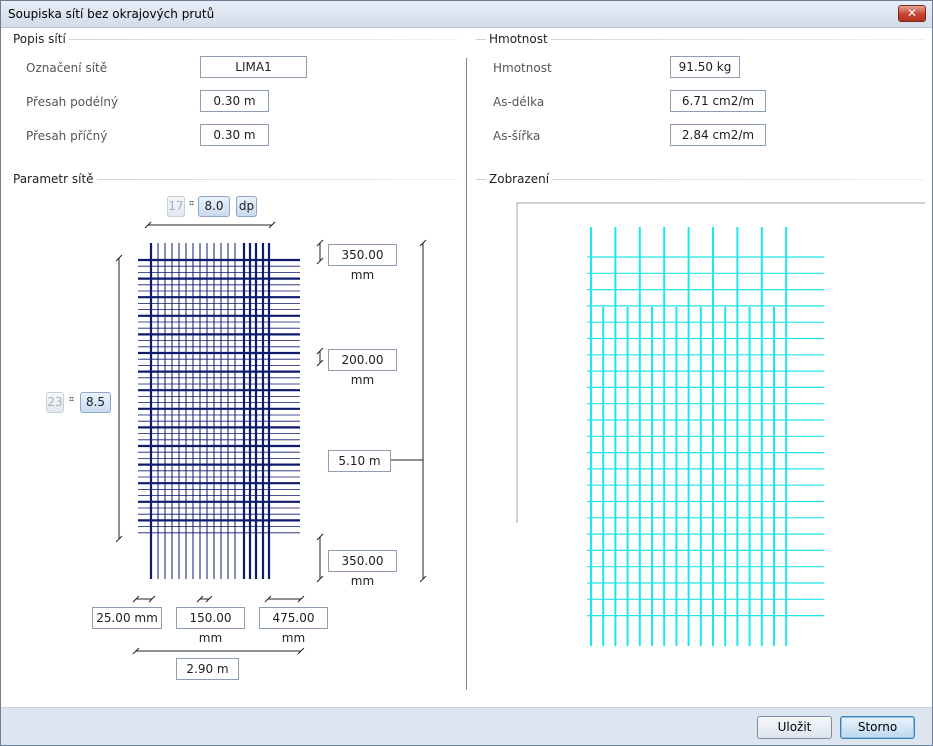 This screenshot has height=746, width=933. What do you see at coordinates (877, 727) in the screenshot?
I see `cancel-button: Storno` at bounding box center [877, 727].